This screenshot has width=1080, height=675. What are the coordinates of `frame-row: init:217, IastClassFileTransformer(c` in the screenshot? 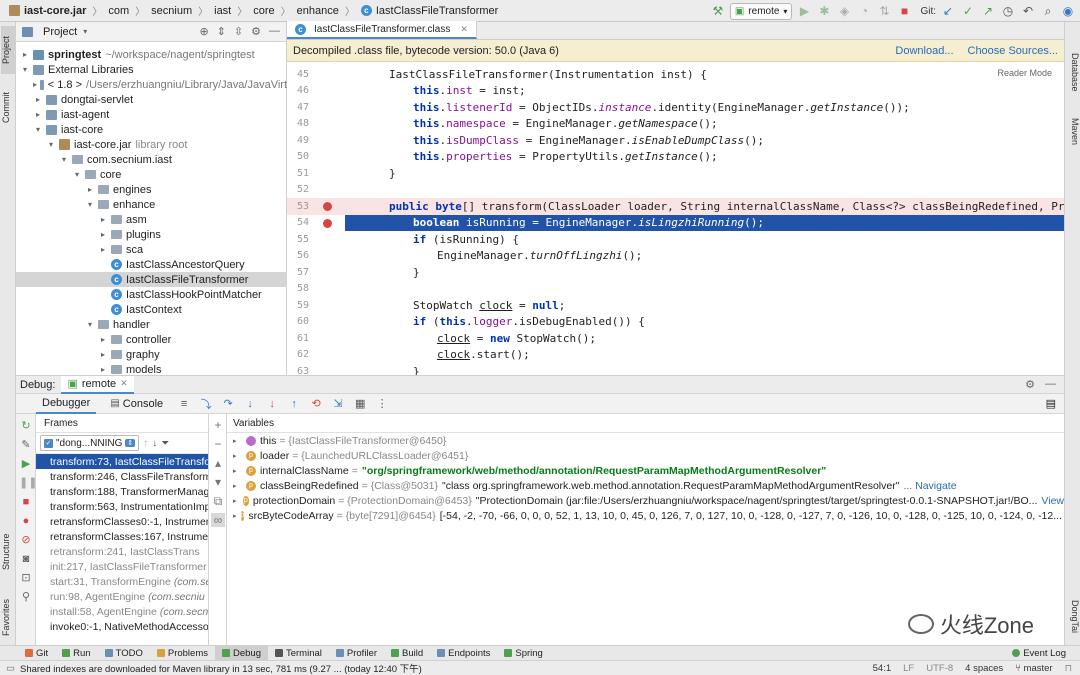 It's located at (122, 566).